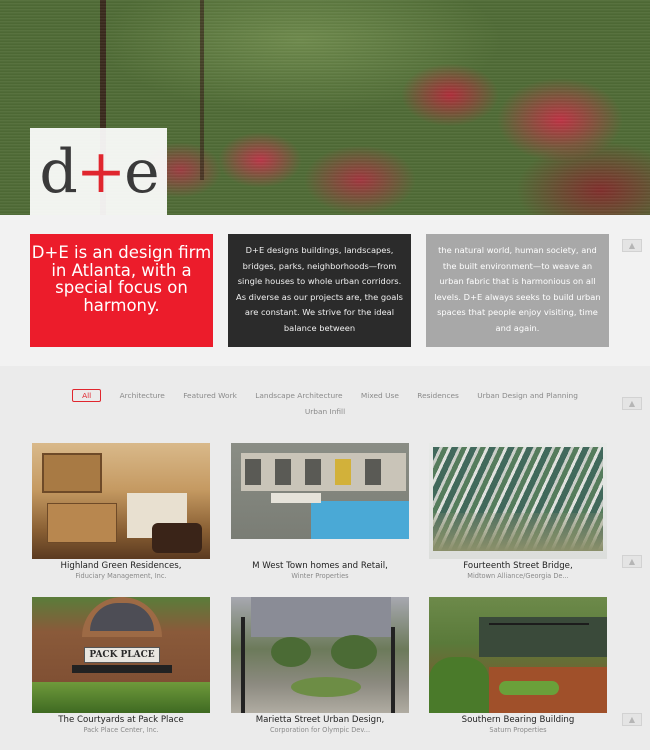 This screenshot has width=650, height=750. I want to click on project-title: Fourteenth Street Bridge,, so click(518, 566).